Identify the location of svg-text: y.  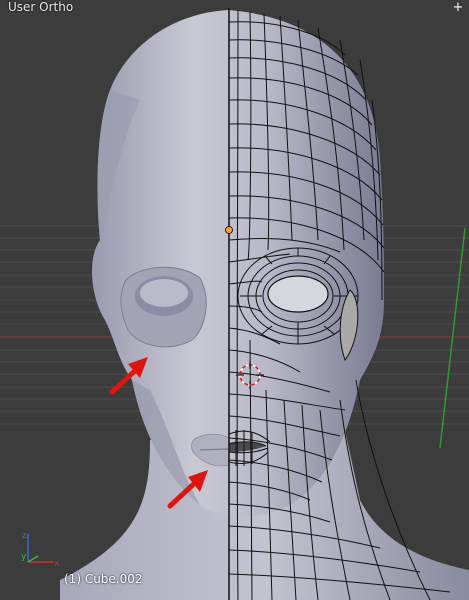
(24, 557).